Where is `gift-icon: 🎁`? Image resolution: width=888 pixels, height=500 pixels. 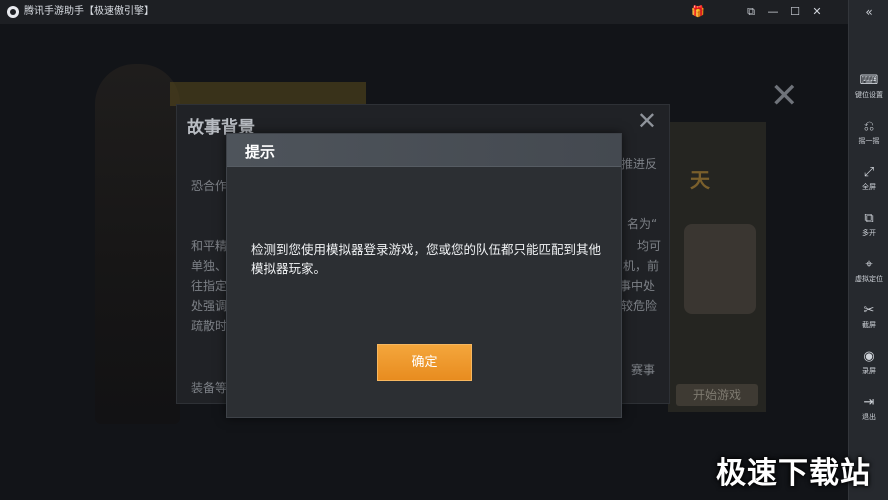
gift-icon: 🎁 is located at coordinates (698, 12).